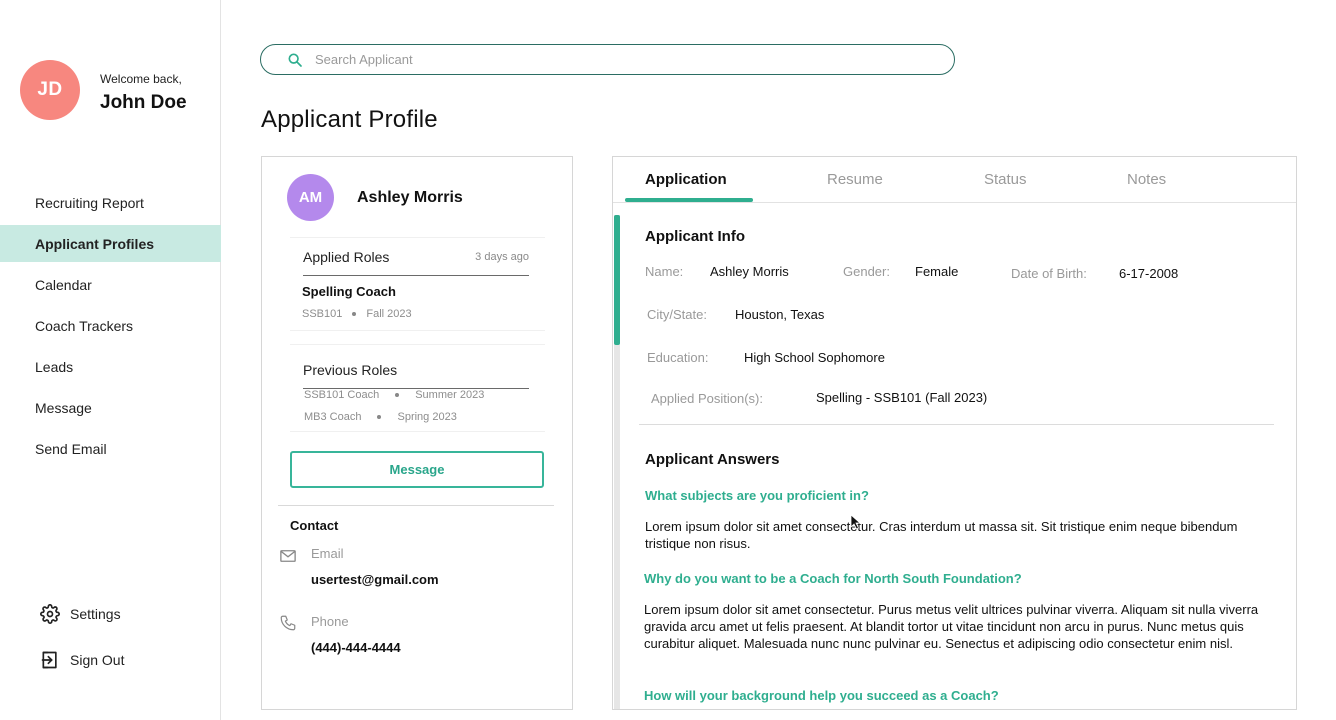  What do you see at coordinates (49, 660) in the screenshot?
I see `sign-out-icon` at bounding box center [49, 660].